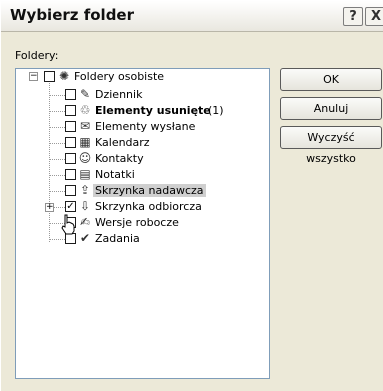  What do you see at coordinates (85, 158) in the screenshot?
I see `contacts-icon: ☺` at bounding box center [85, 158].